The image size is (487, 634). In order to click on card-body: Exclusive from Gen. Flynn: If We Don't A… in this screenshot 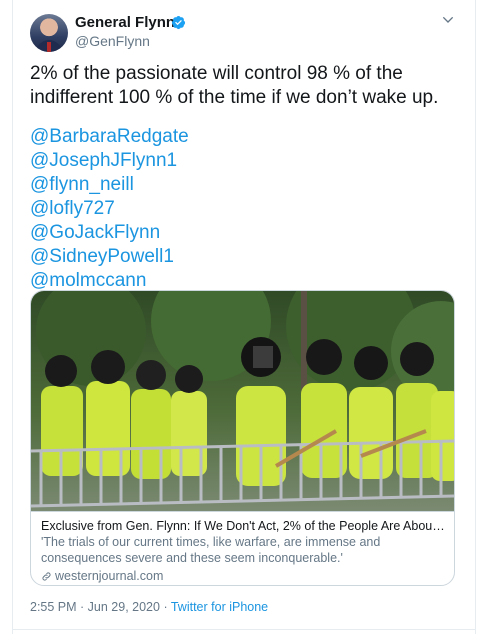, I will do `click(242, 548)`.